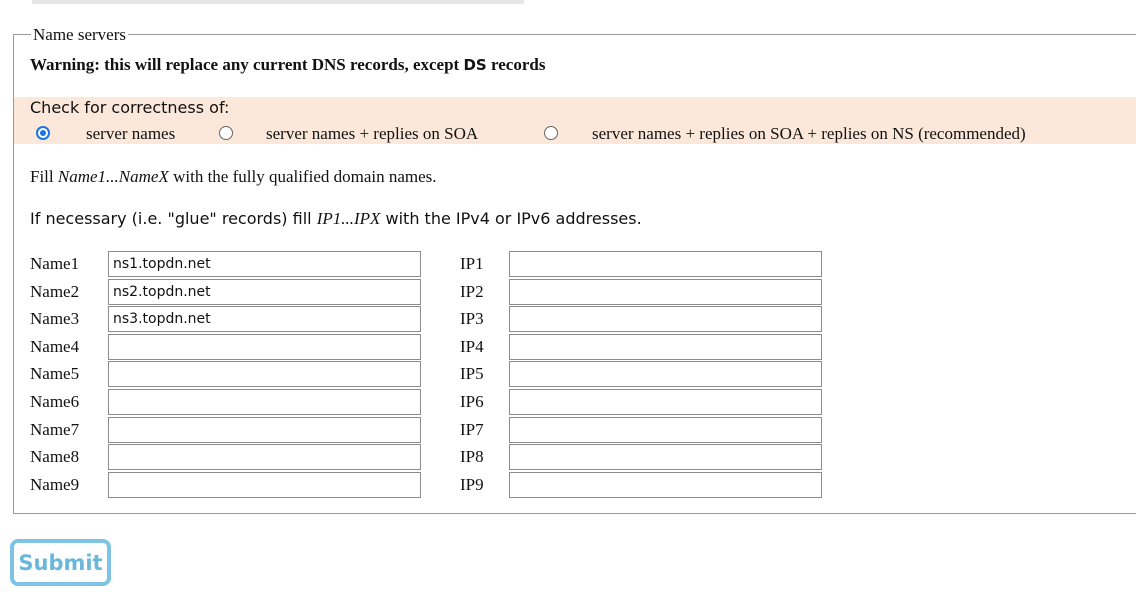 Image resolution: width=1136 pixels, height=601 pixels. Describe the element at coordinates (55, 484) in the screenshot. I see `name-label: Name9` at that location.